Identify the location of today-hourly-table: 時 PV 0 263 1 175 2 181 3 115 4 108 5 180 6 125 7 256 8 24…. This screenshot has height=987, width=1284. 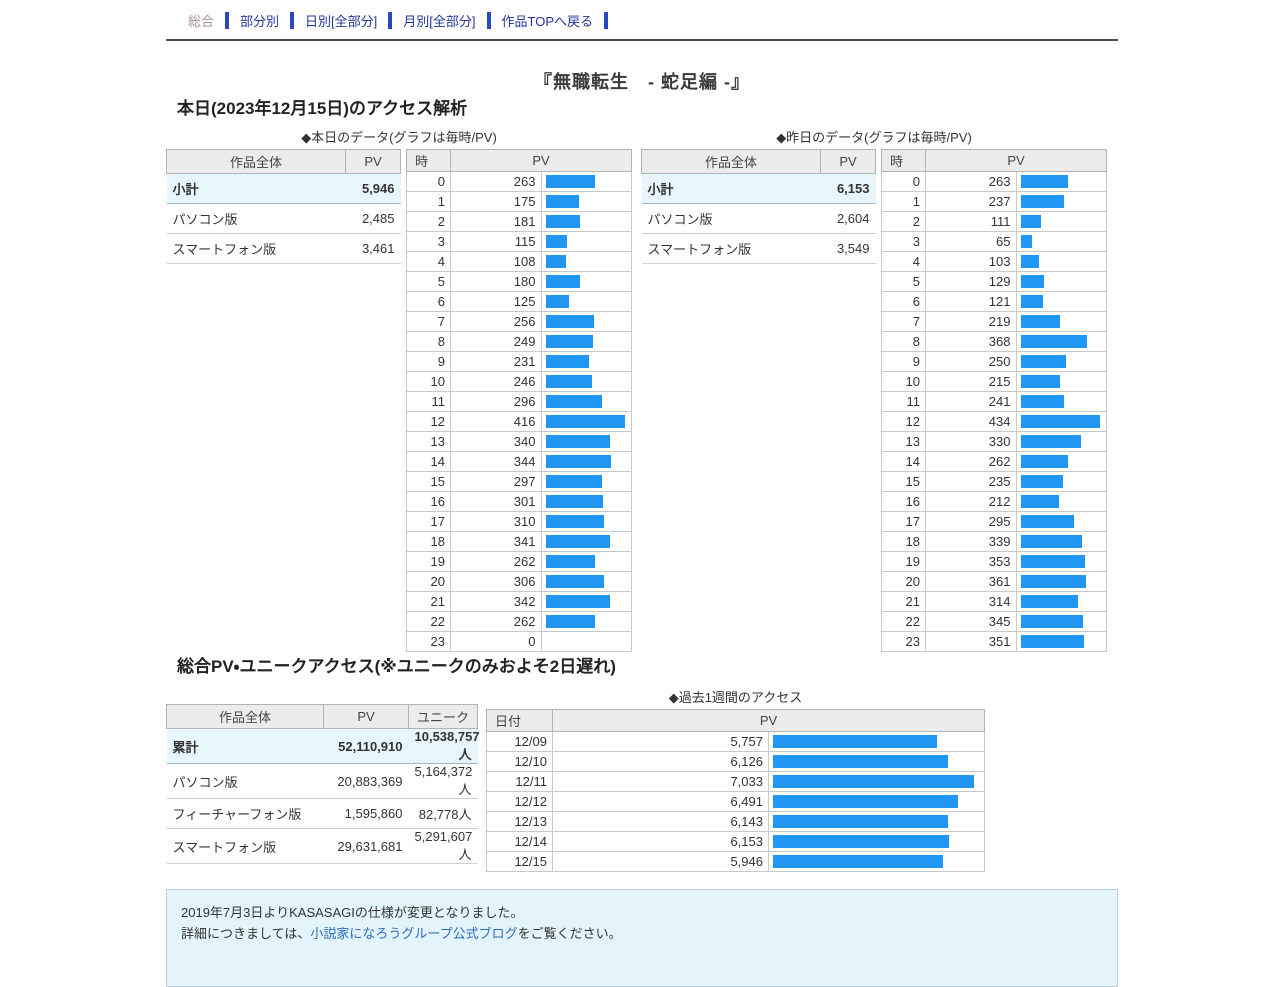
(519, 400).